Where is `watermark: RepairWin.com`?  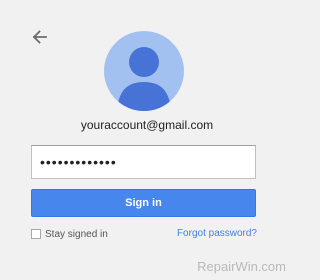 watermark: RepairWin.com is located at coordinates (241, 266).